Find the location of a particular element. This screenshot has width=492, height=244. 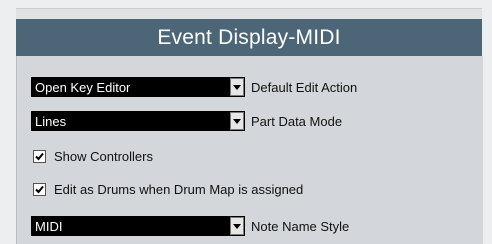

show-controllers-row: Show Controllers is located at coordinates (92, 156).